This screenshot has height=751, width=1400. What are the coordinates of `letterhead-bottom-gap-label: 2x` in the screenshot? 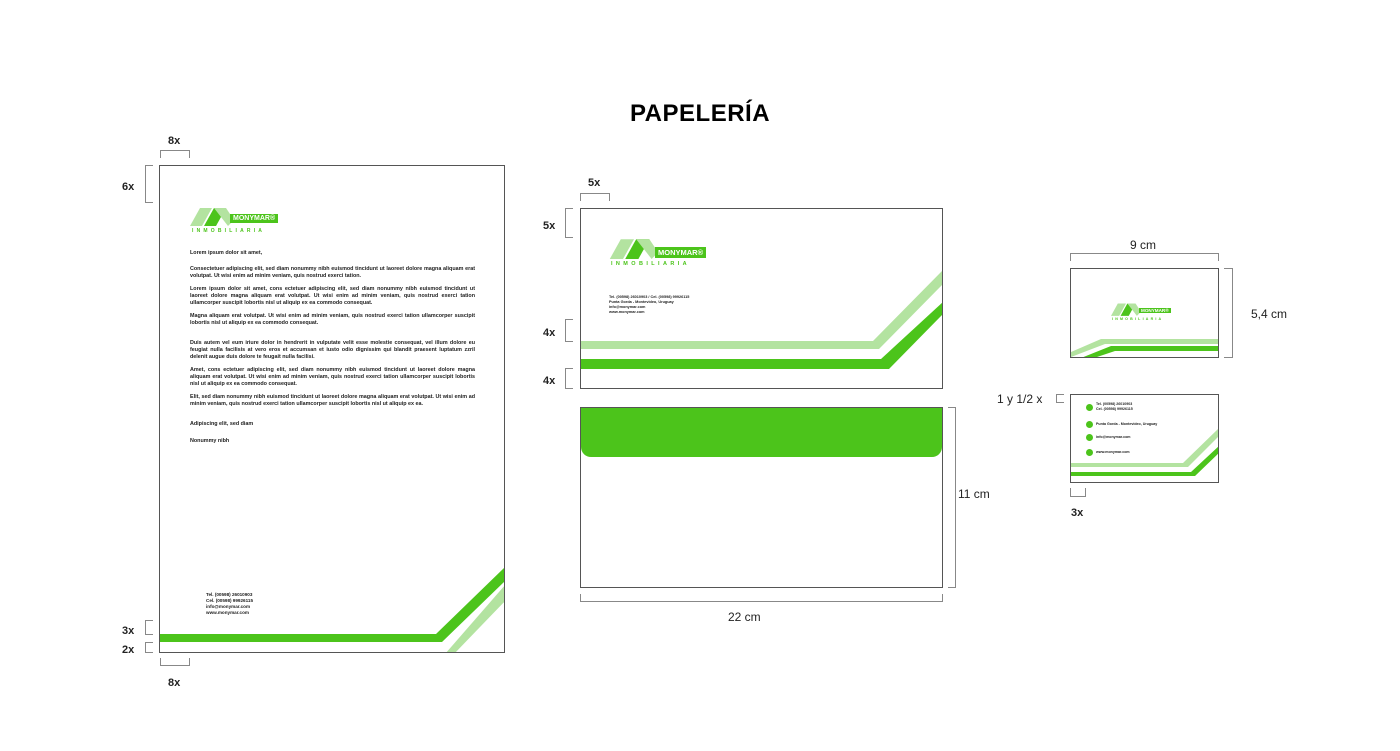 It's located at (128, 650).